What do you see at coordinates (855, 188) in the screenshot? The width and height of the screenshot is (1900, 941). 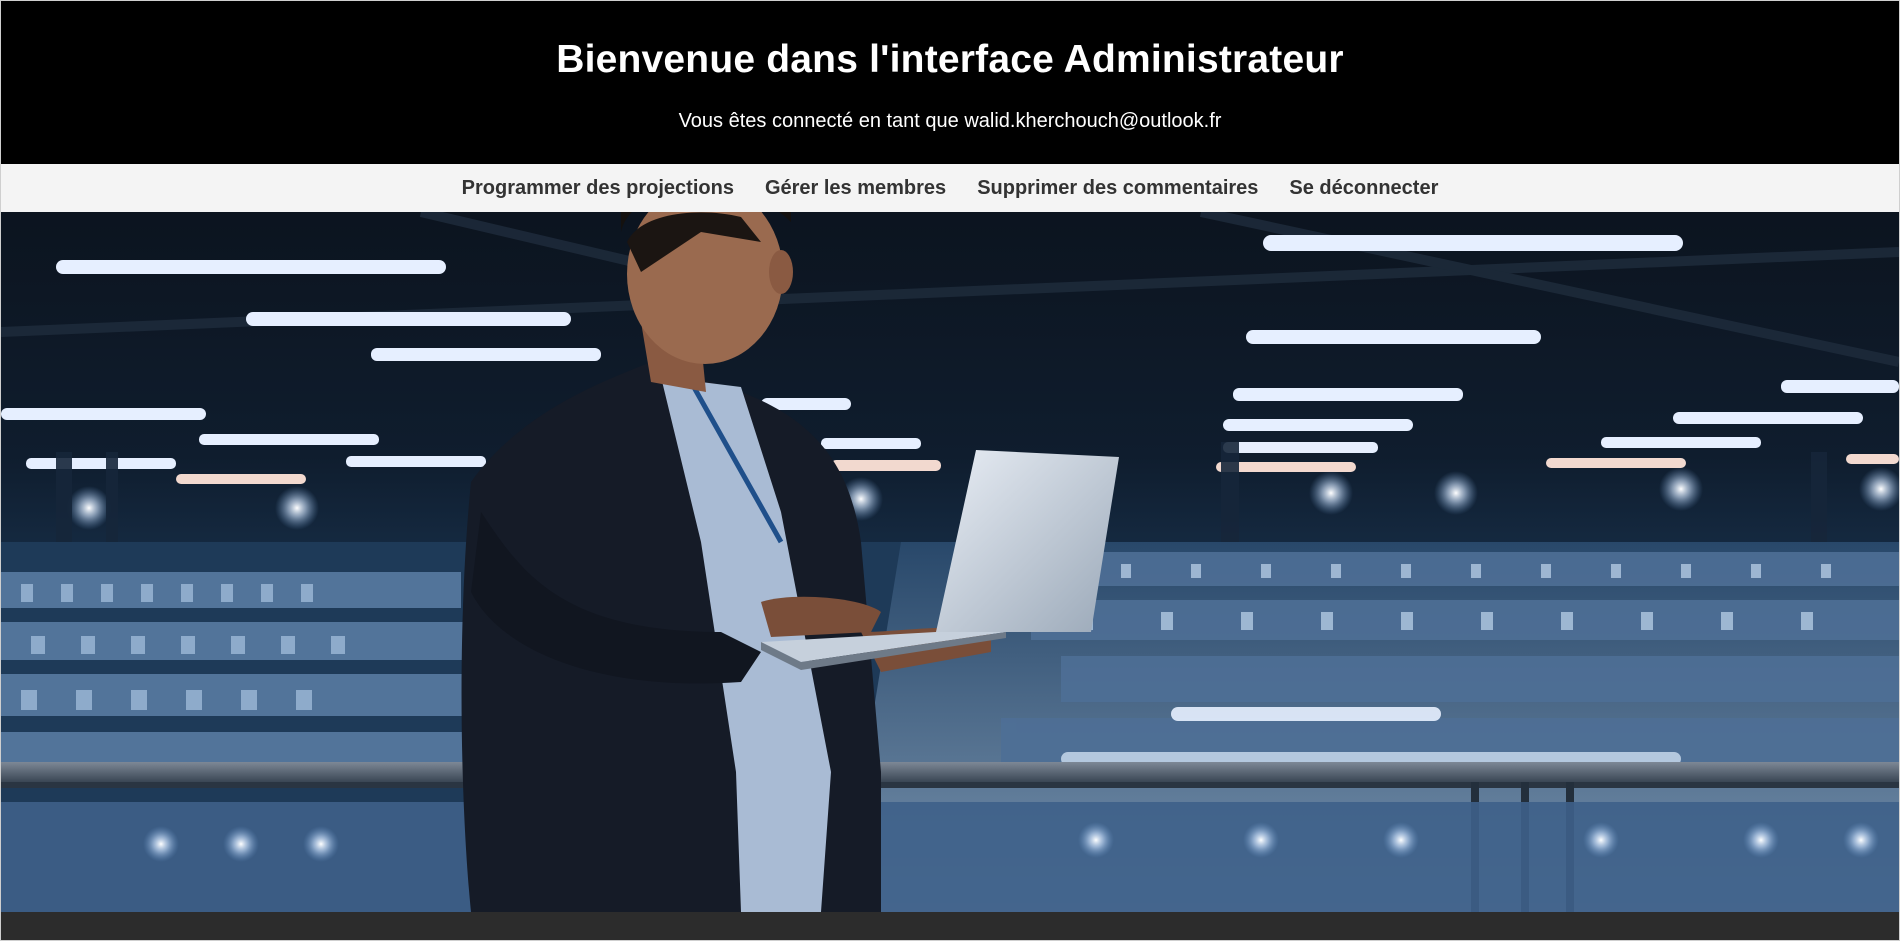 I see `nav-link-manage-members: Gérer les membres` at bounding box center [855, 188].